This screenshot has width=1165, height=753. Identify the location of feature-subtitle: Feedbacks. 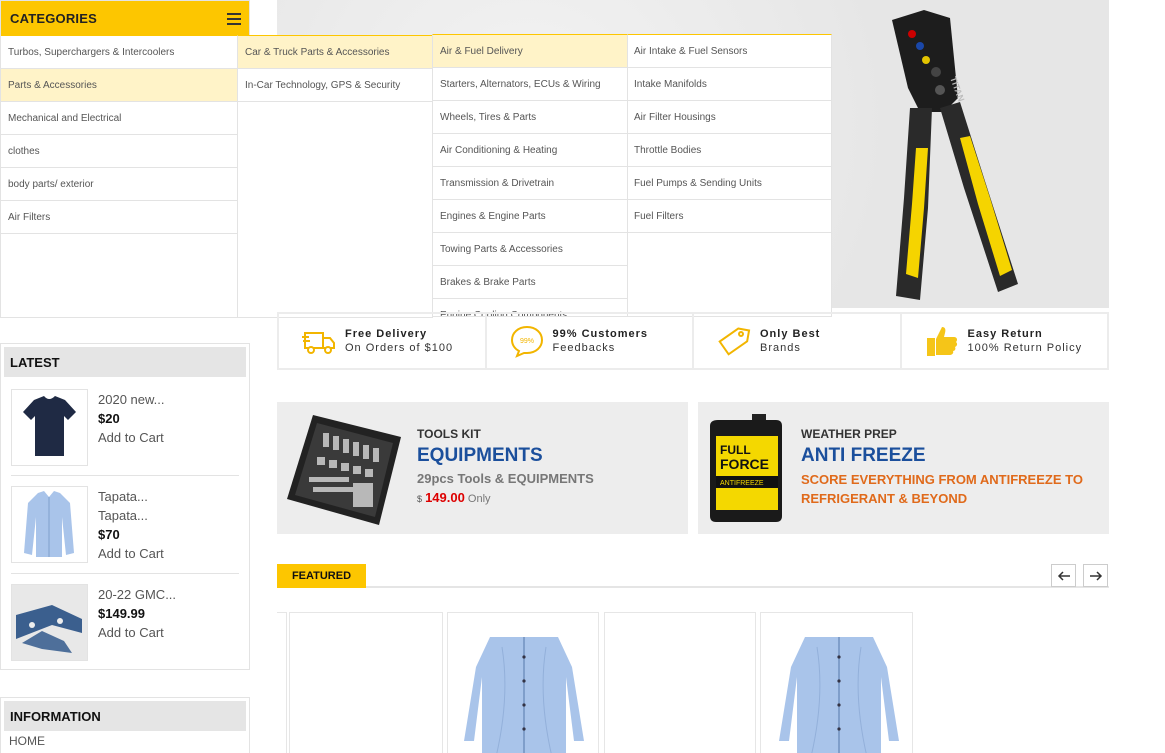
(584, 348).